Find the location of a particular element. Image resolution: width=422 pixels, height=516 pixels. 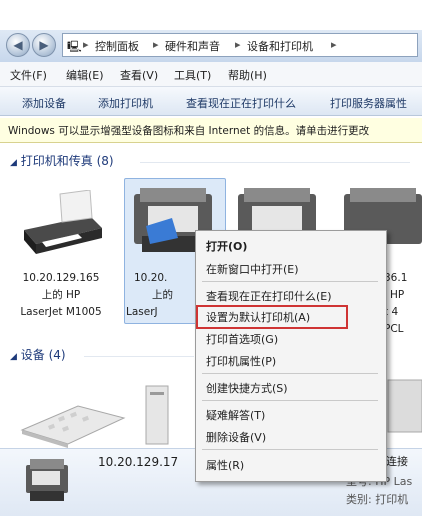

printer-label-line: 36.1 is located at coordinates (396, 278).